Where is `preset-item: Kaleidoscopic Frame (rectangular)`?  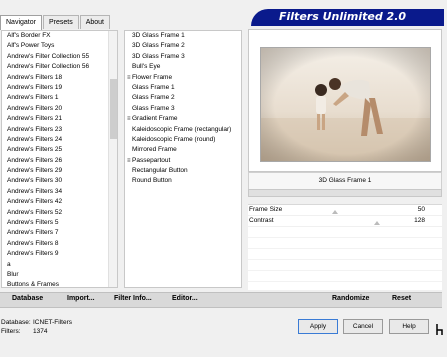
preset-item: Kaleidoscopic Frame (rectangular) is located at coordinates (183, 130).